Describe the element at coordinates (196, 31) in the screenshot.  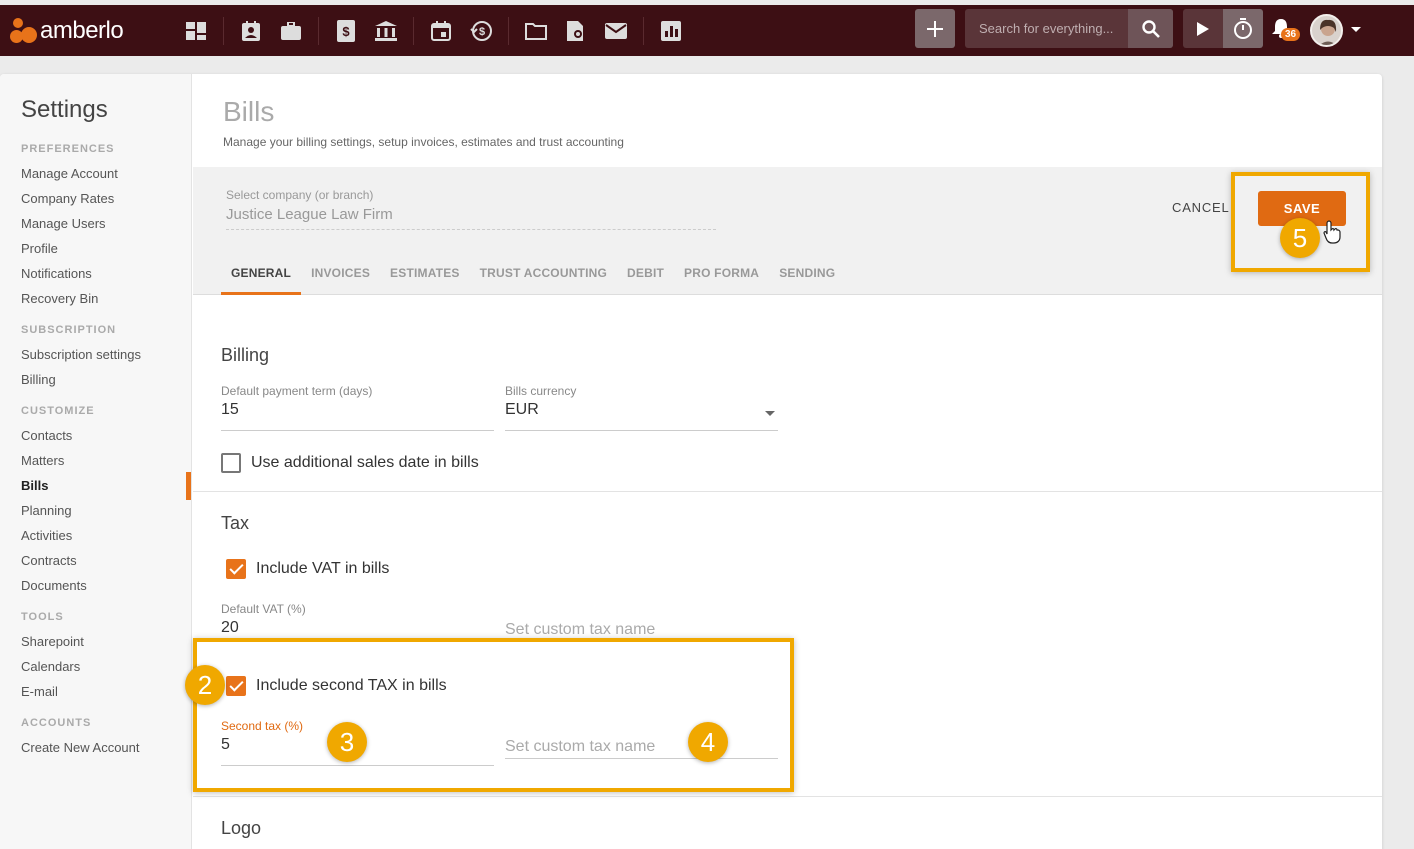
I see `dashboard-icon` at that location.